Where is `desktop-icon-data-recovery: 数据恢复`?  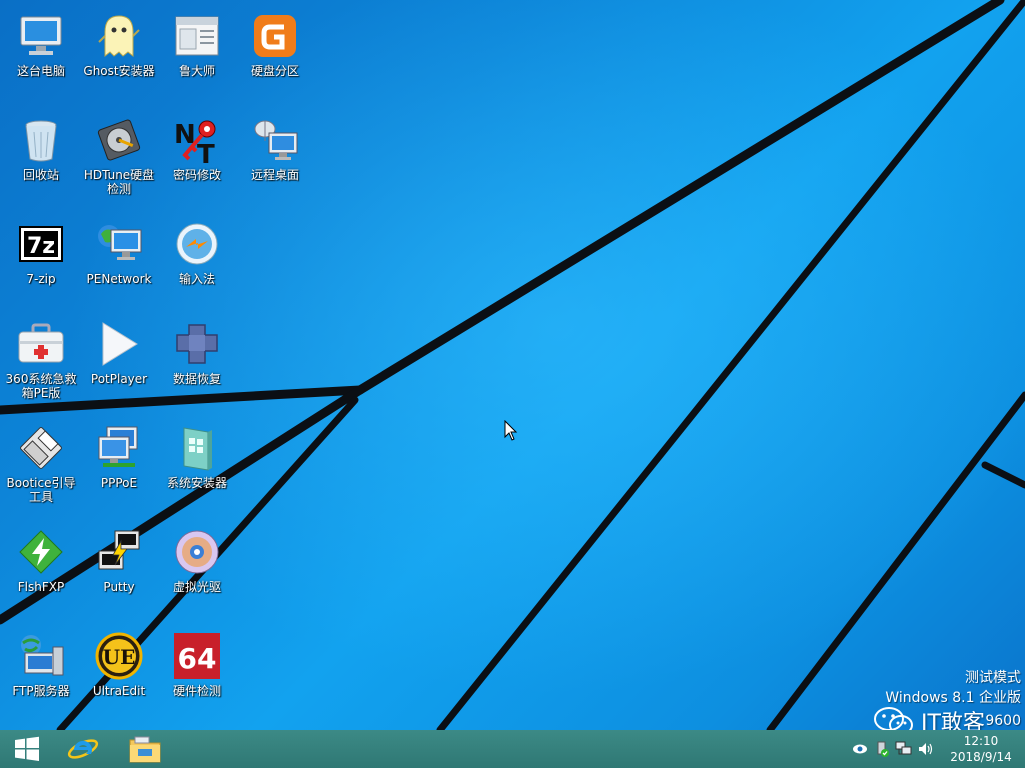 desktop-icon-data-recovery: 数据恢复 is located at coordinates (197, 353).